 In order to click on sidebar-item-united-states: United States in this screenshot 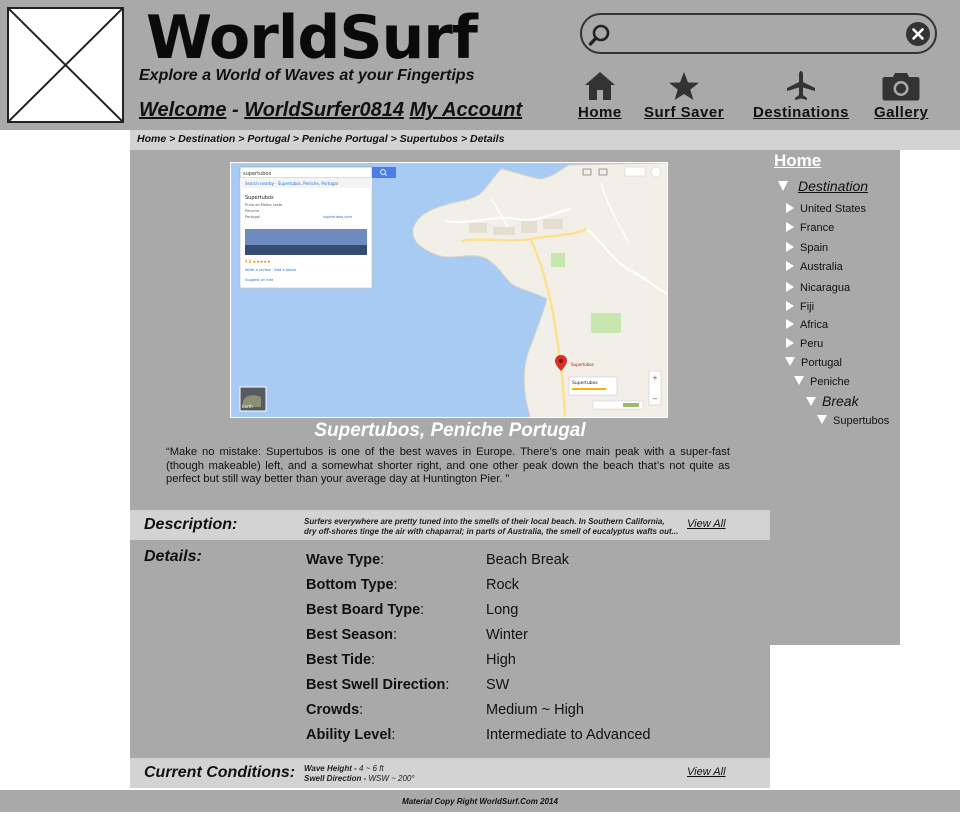, I will do `click(826, 209)`.